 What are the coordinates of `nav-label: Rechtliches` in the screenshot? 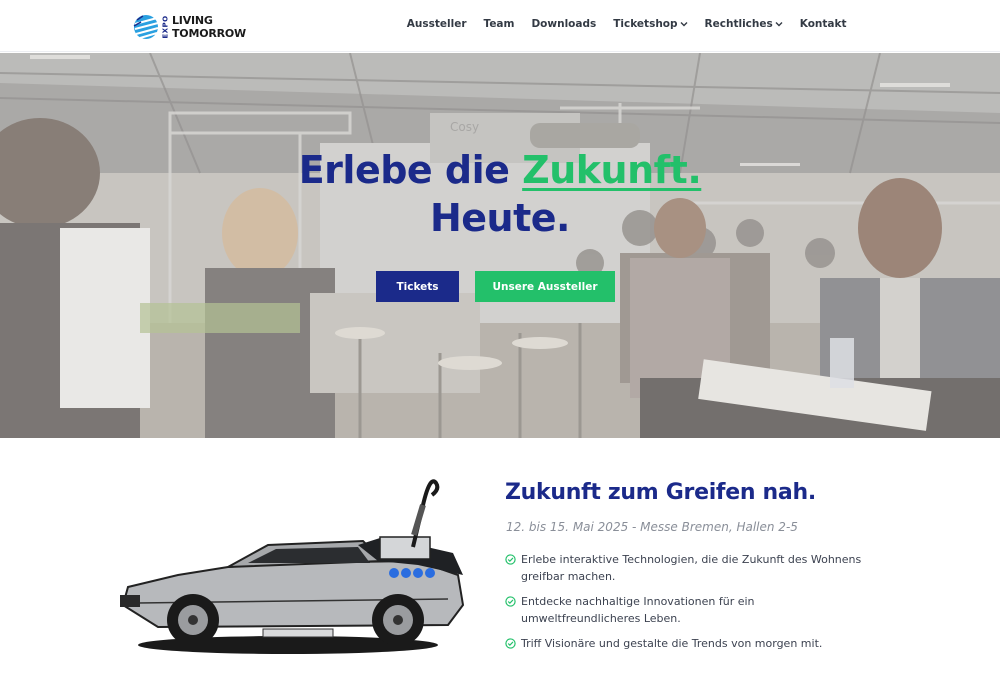 It's located at (738, 24).